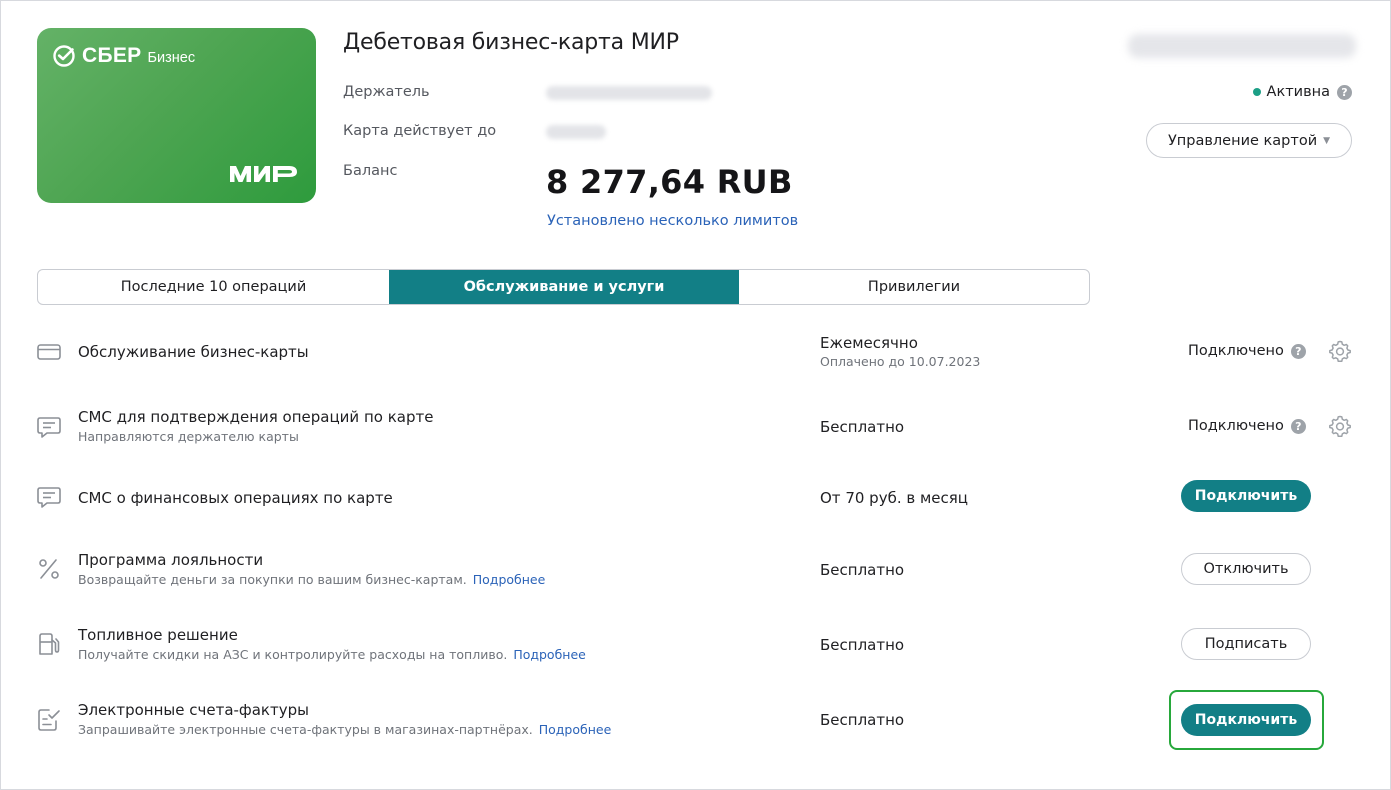  I want to click on service-subtitle: Направляются держателю карты, so click(188, 436).